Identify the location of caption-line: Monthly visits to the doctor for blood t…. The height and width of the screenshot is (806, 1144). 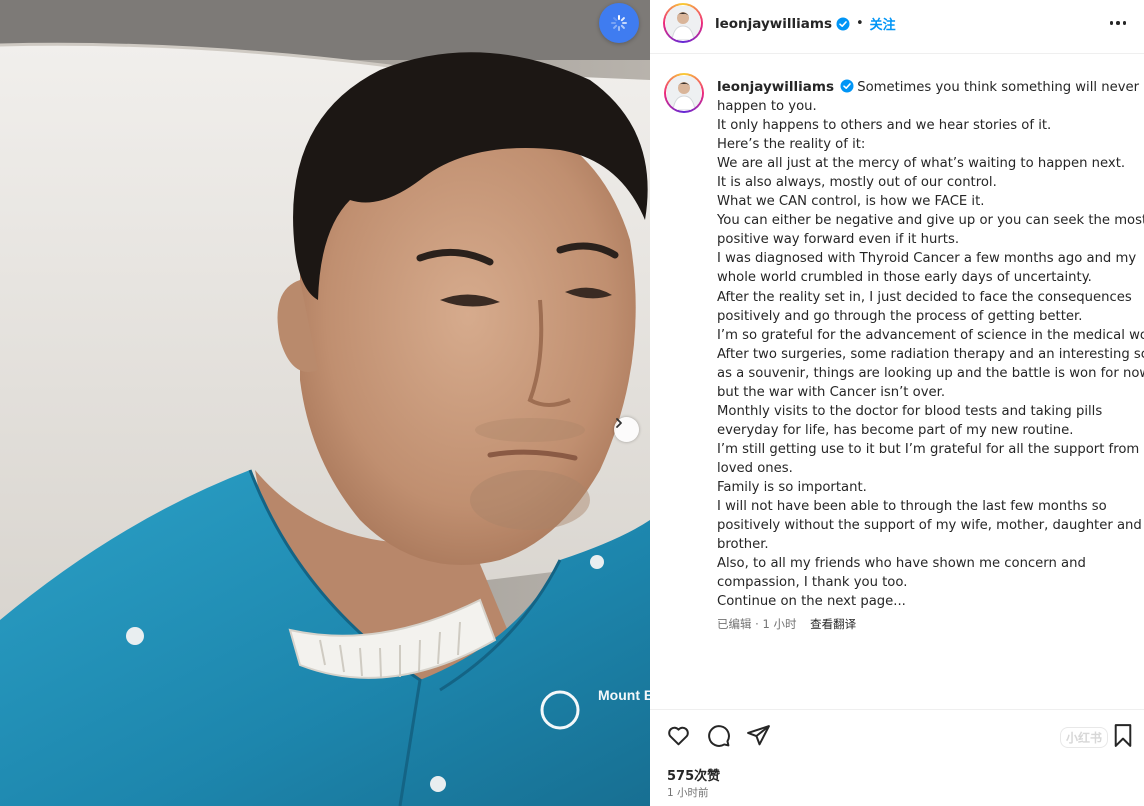
(910, 411).